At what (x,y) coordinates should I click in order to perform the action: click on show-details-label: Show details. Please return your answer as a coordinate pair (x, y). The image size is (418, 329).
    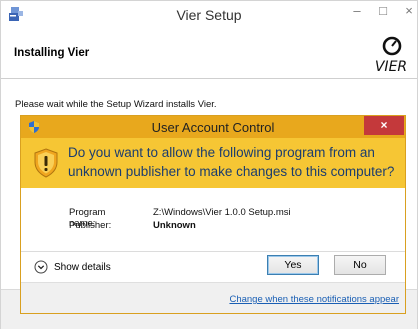
    Looking at the image, I should click on (82, 267).